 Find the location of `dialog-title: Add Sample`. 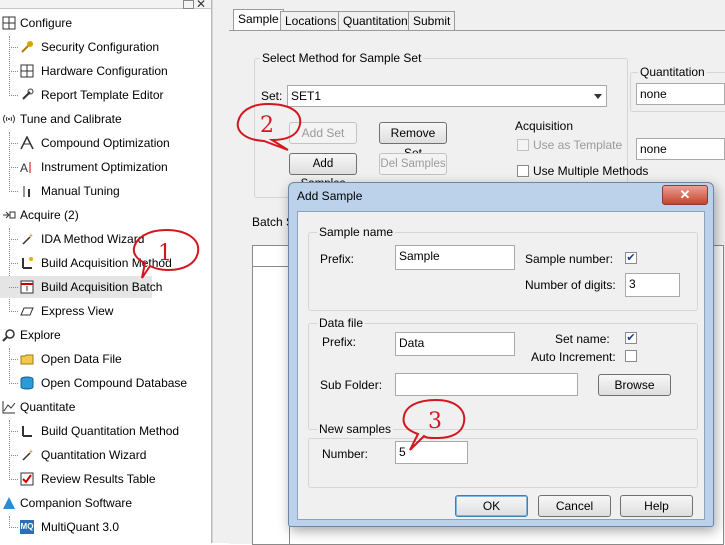

dialog-title: Add Sample is located at coordinates (330, 196).